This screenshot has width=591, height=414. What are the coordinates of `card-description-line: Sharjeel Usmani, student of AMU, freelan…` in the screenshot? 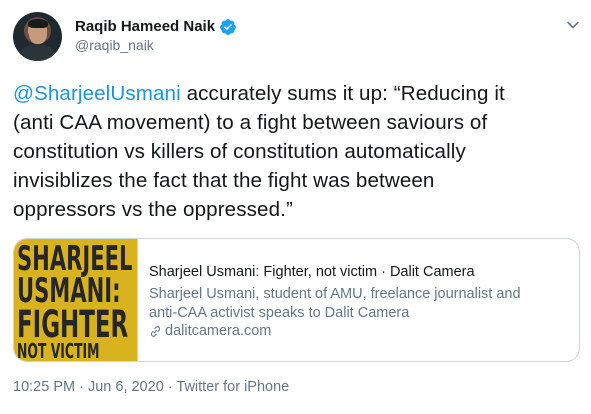 It's located at (335, 294).